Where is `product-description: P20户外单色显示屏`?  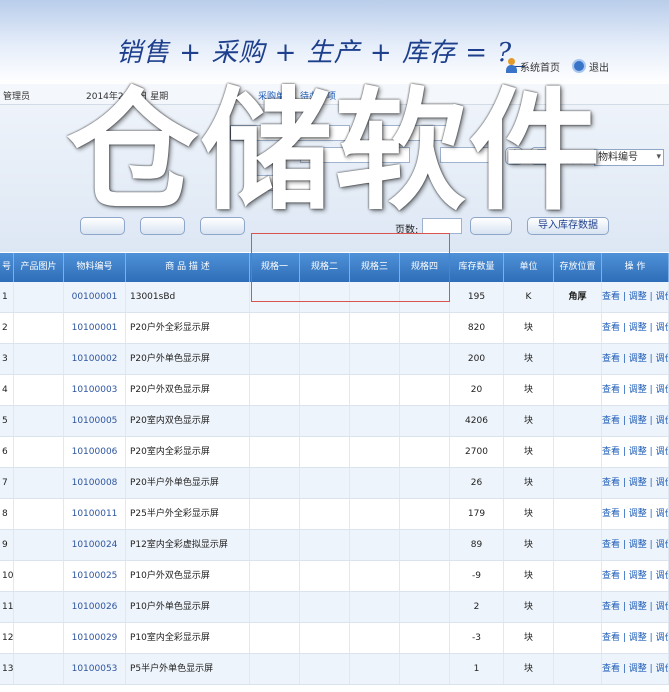
product-description: P20户外单色显示屏 is located at coordinates (188, 359).